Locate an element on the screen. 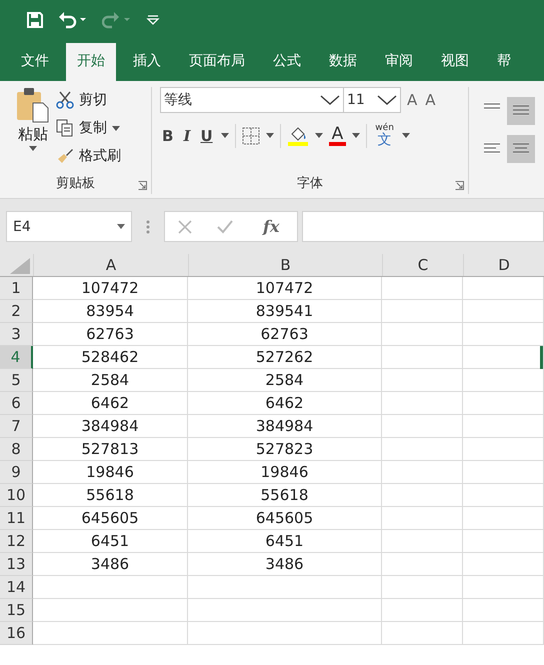  row-header: 4 is located at coordinates (16, 357).